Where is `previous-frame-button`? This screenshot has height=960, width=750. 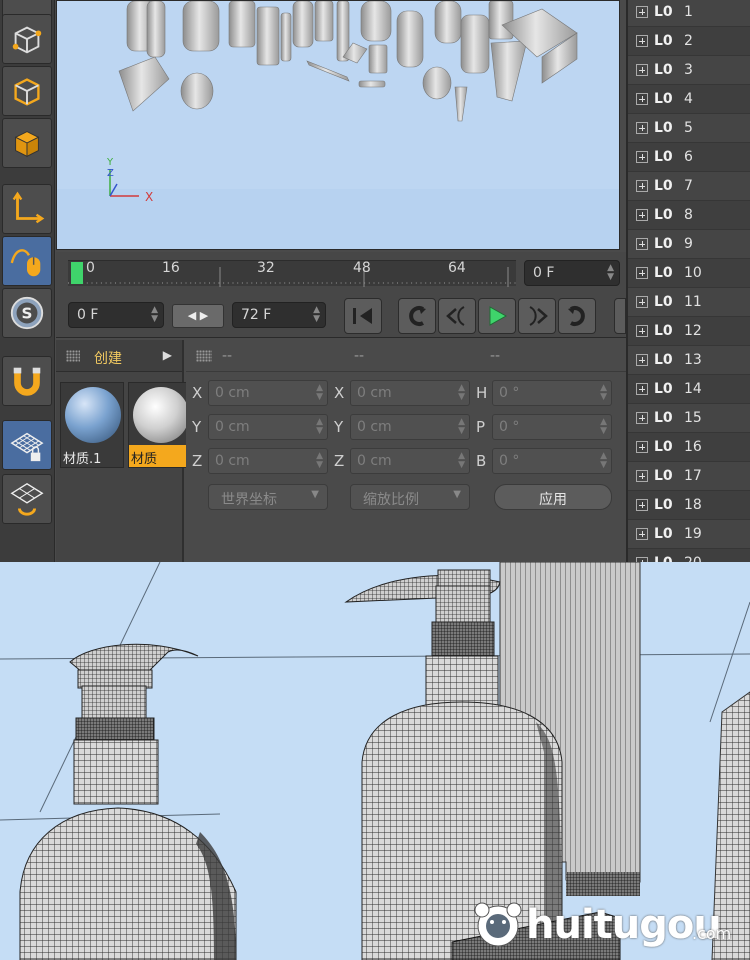 previous-frame-button is located at coordinates (457, 316).